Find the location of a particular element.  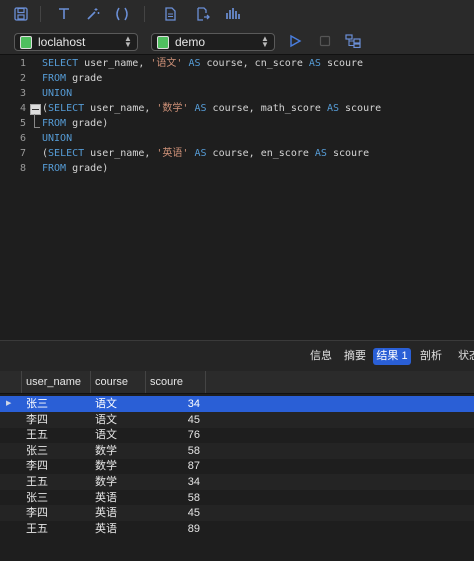

table-cell: 76 is located at coordinates (176, 435).